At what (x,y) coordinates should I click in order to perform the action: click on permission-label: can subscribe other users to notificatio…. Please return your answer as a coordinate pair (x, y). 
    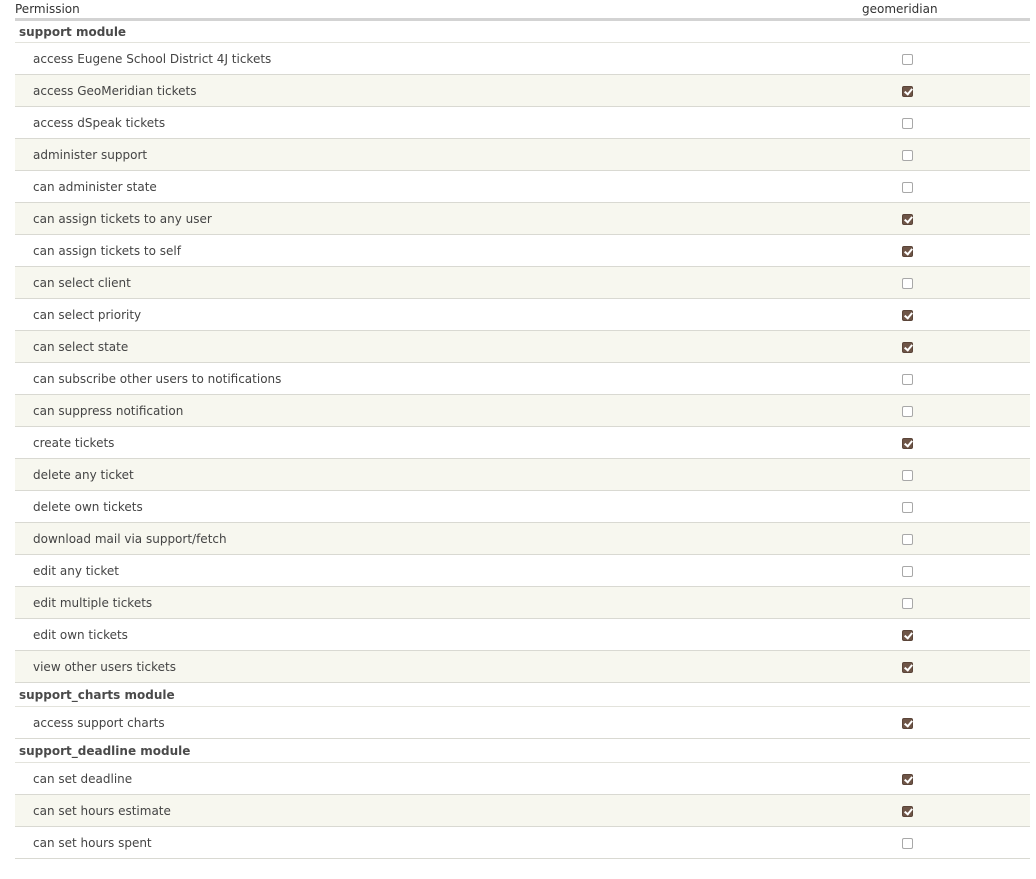
    Looking at the image, I should click on (407, 378).